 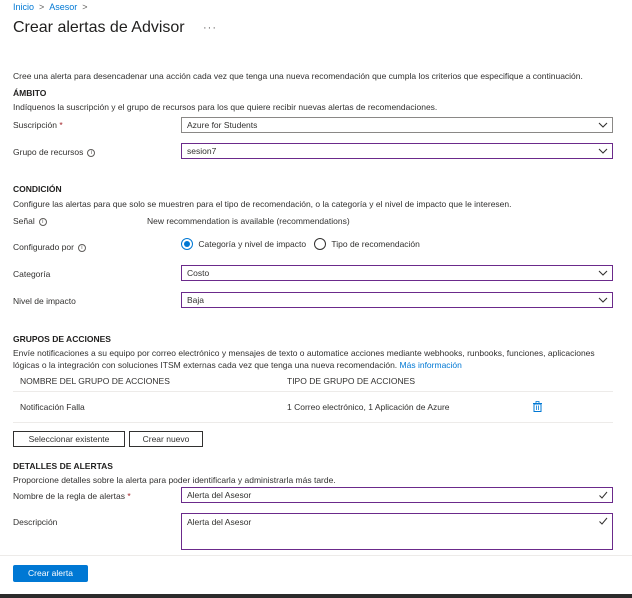 What do you see at coordinates (198, 273) in the screenshot?
I see `category-value: Costo` at bounding box center [198, 273].